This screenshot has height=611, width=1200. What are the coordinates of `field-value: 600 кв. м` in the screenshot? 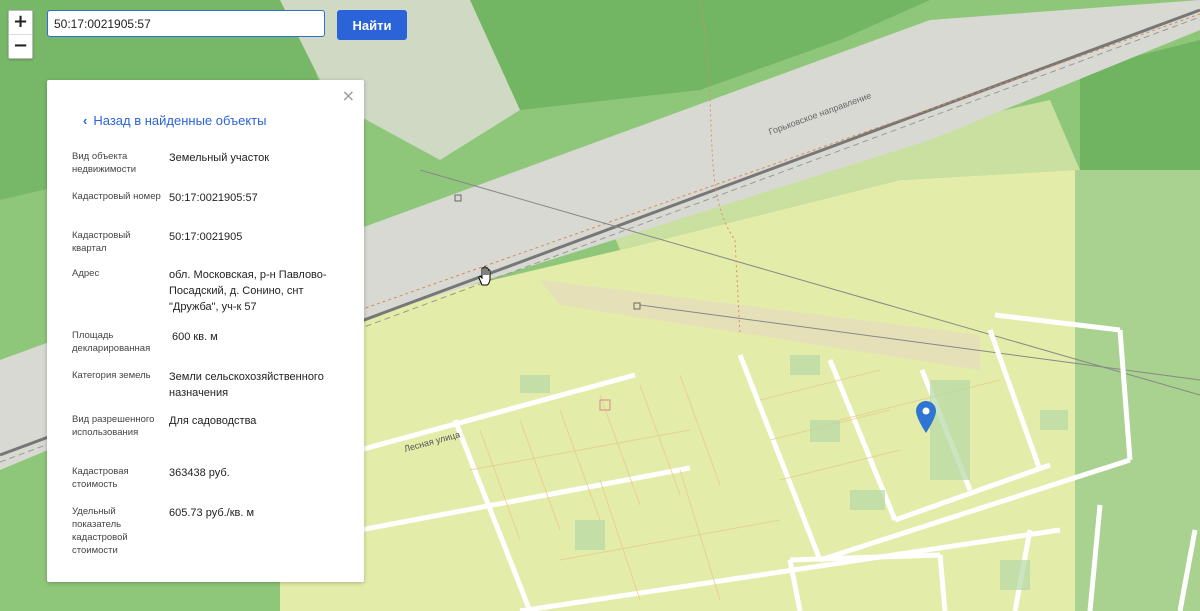 It's located at (195, 337).